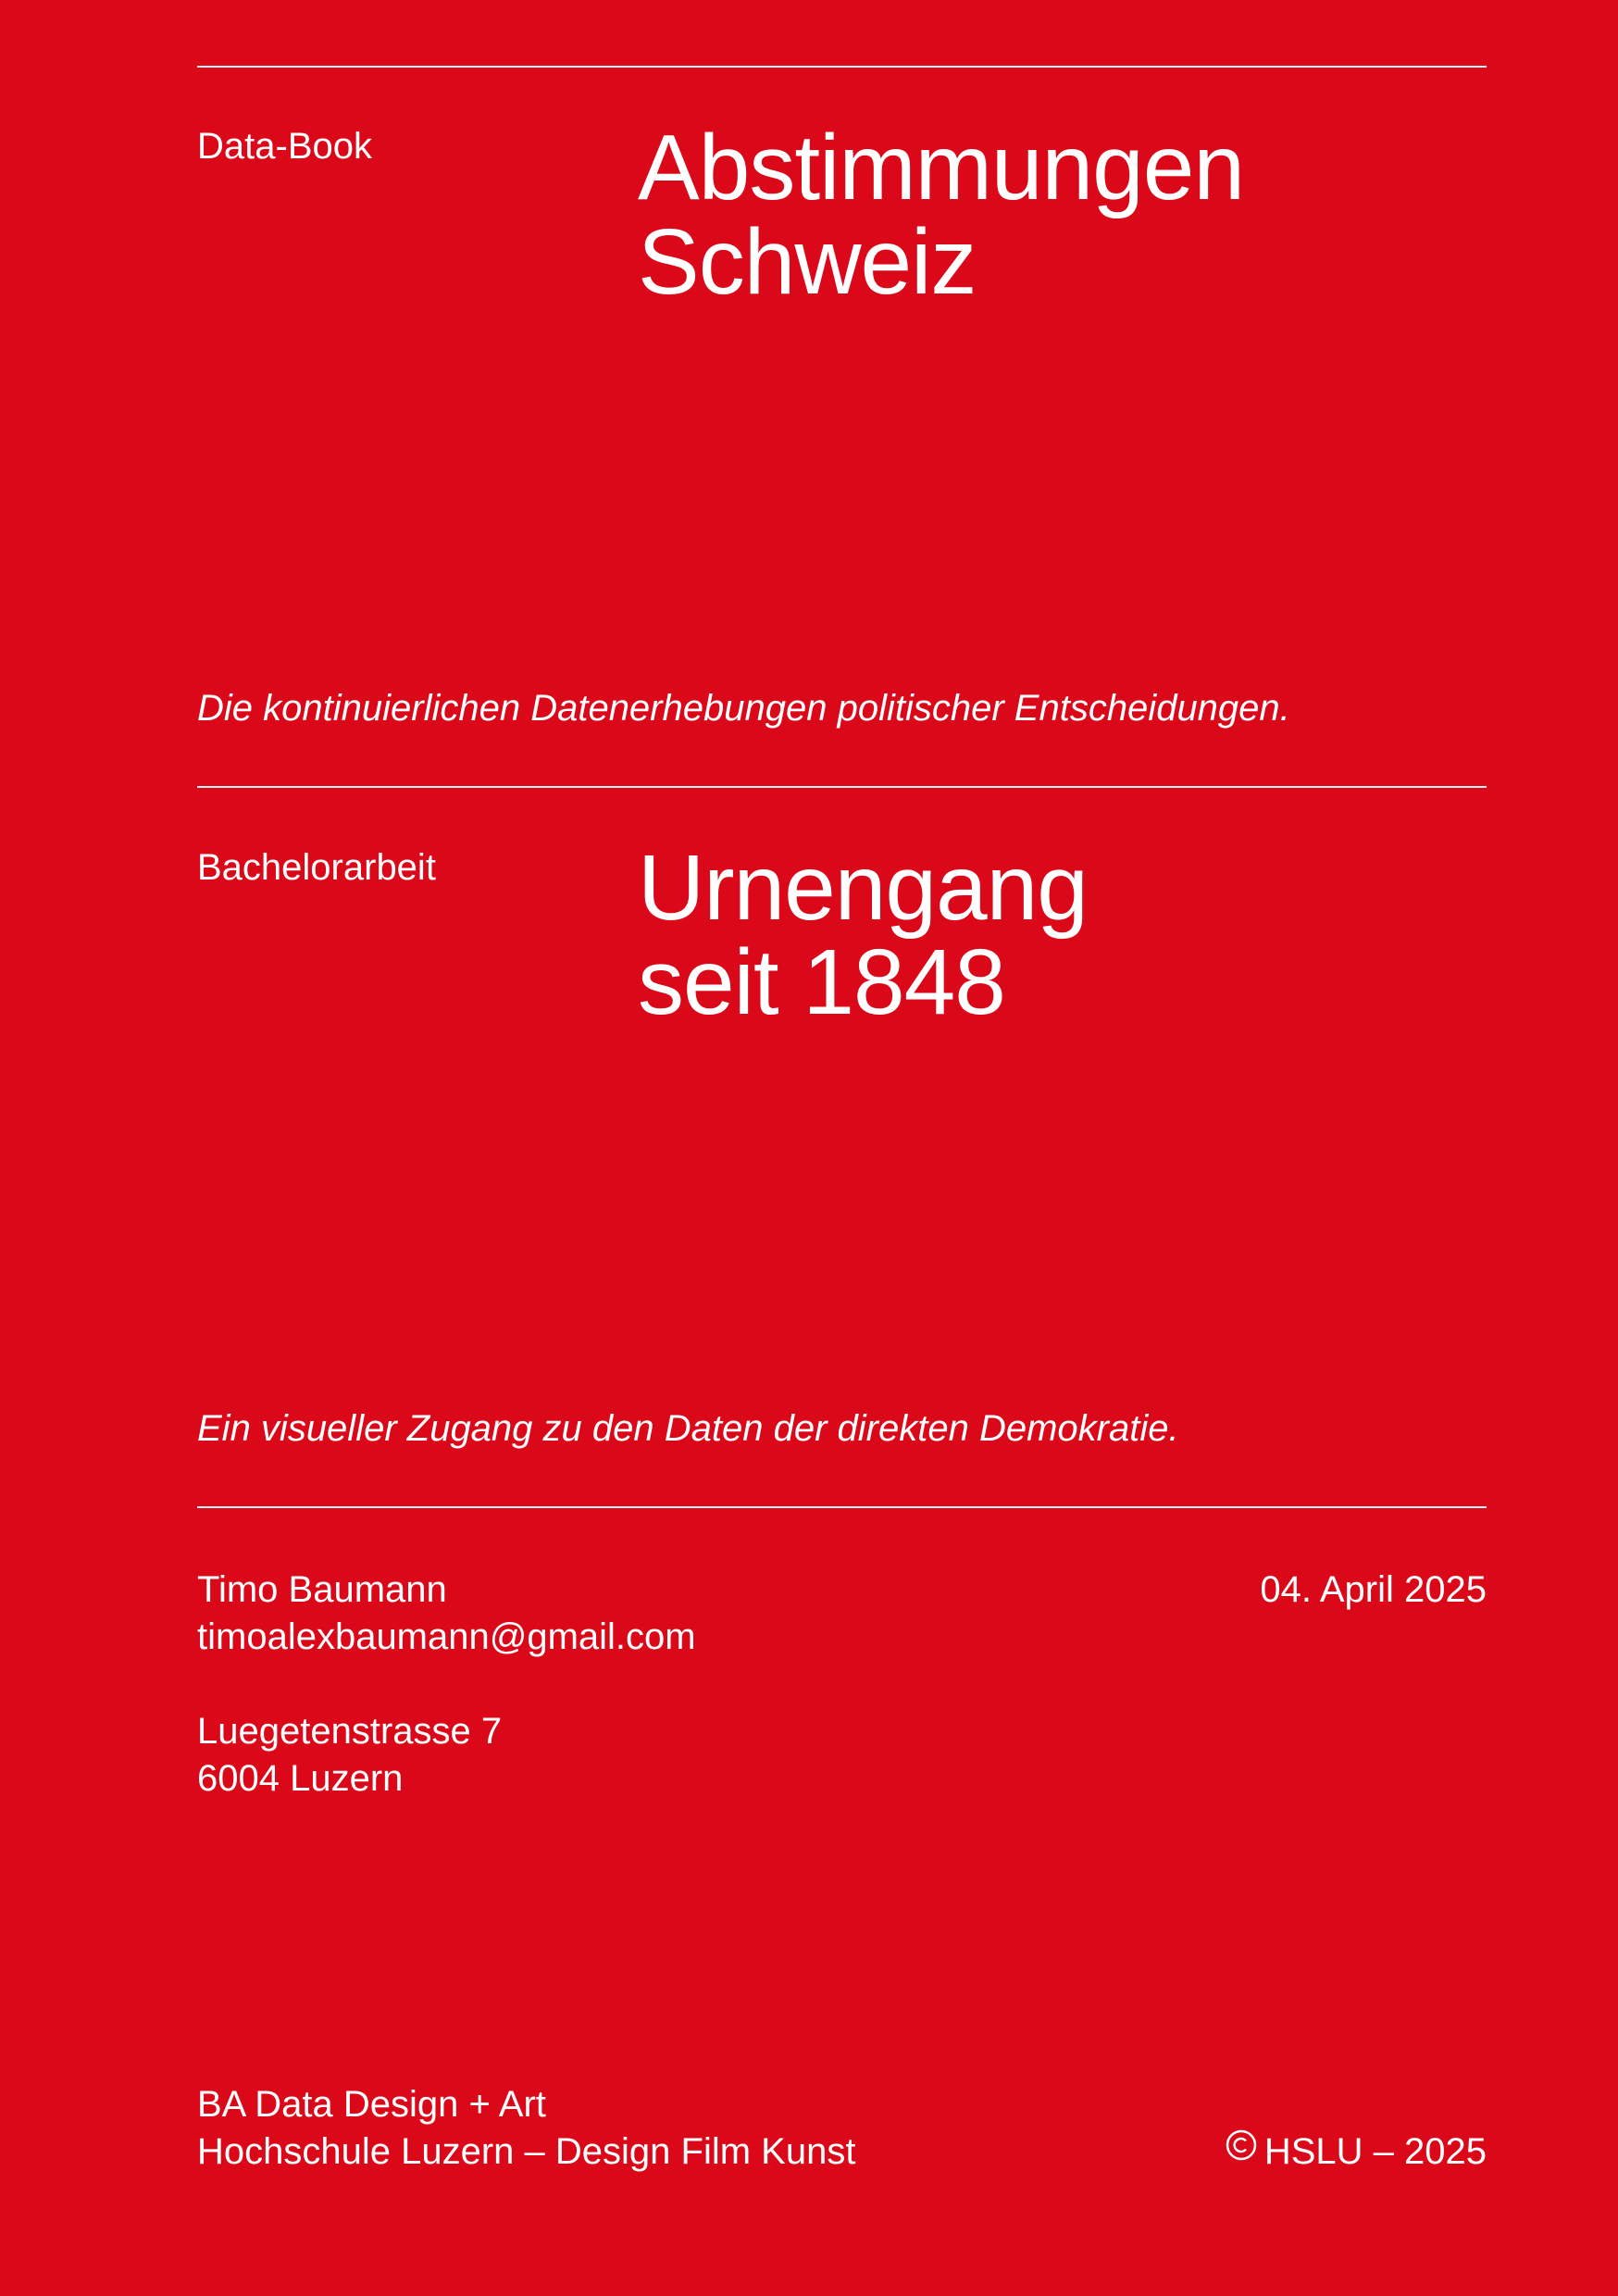 The height and width of the screenshot is (2296, 1618). I want to click on author-email: timoalexbaumann@gmail.com, so click(446, 1636).